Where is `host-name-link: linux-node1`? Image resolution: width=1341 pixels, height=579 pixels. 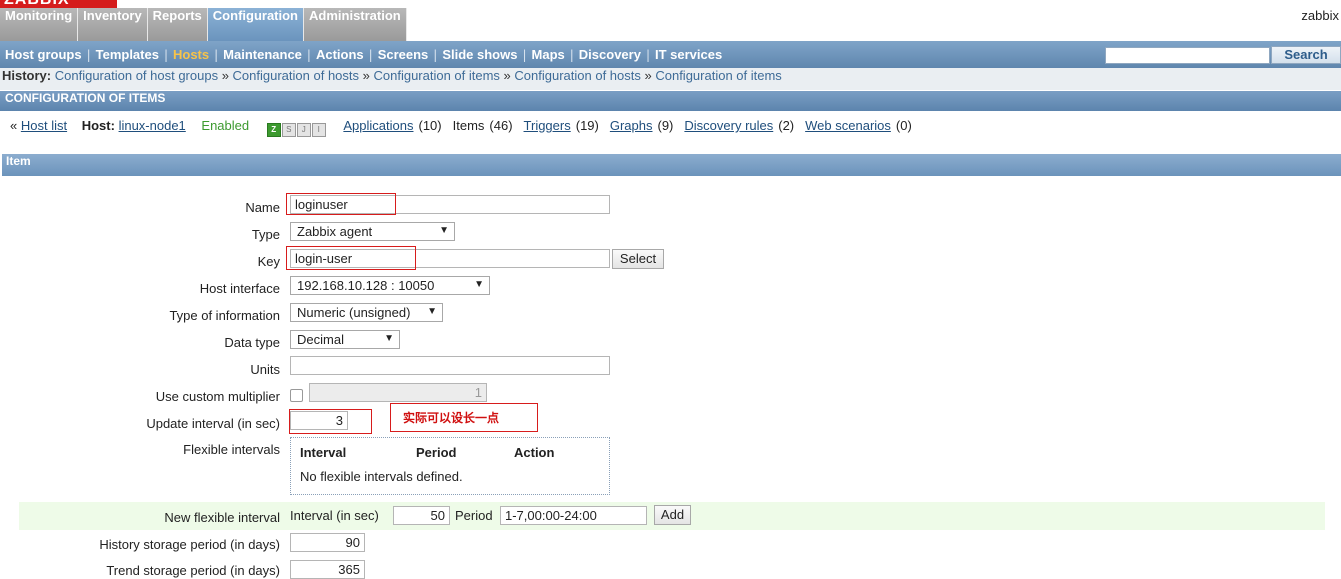 host-name-link: linux-node1 is located at coordinates (152, 125).